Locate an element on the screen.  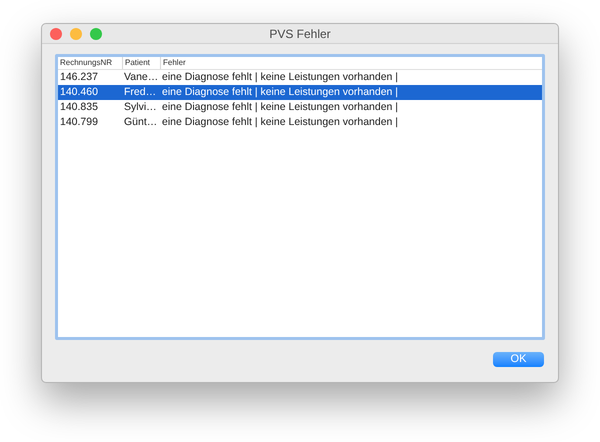
table-row: 140.835 Sylvi… eine Diagnose fehlt | keine Leistungen vorhanden | is located at coordinates (300, 107).